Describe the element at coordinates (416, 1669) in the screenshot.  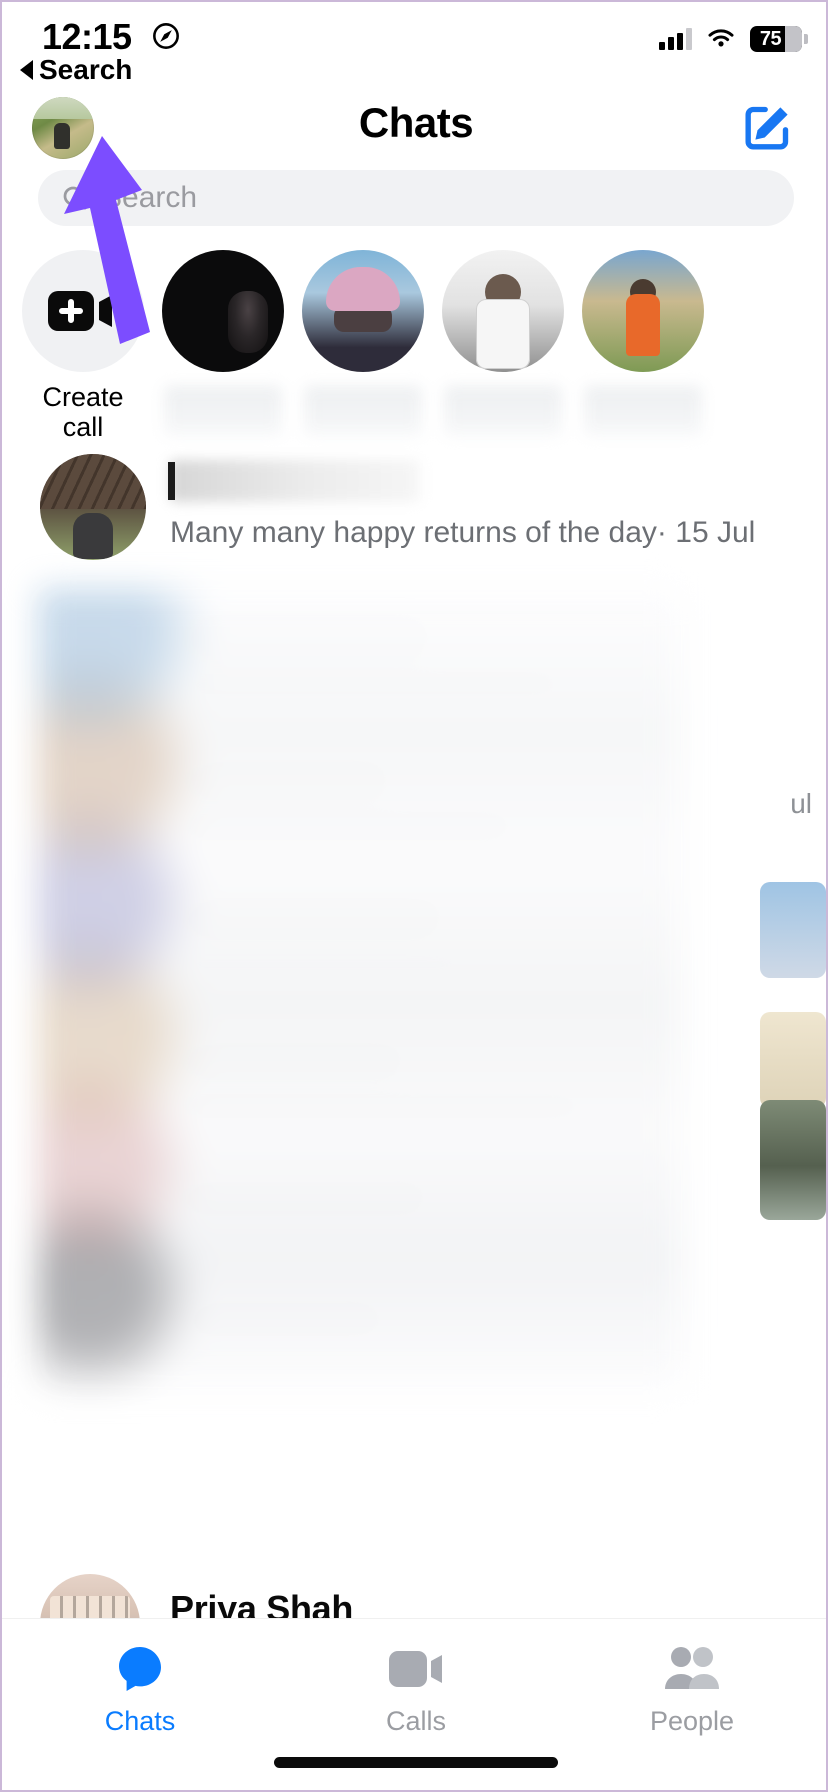
I see `video-camera-icon` at that location.